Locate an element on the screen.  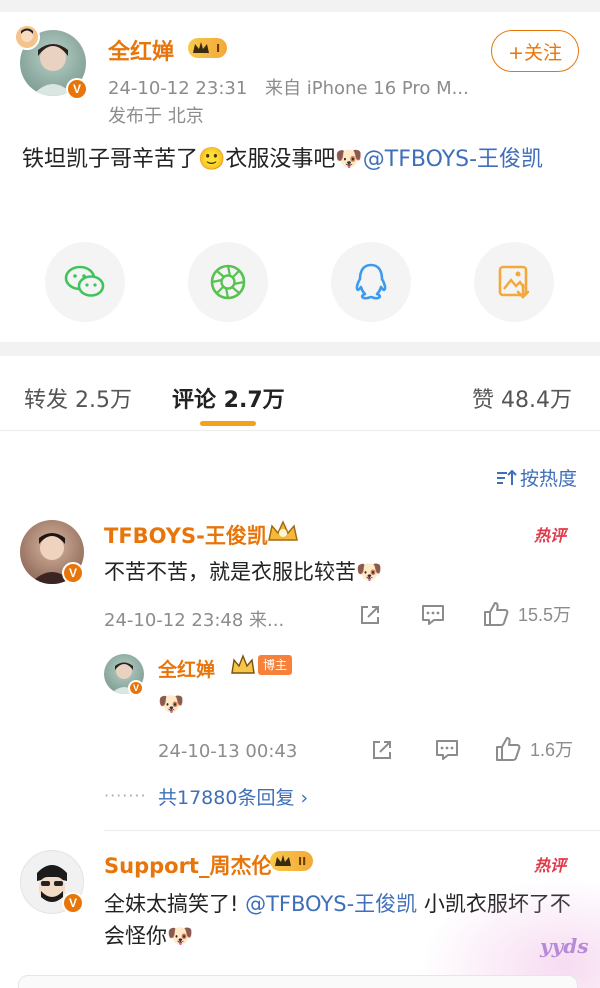
tab-like: 赞 48.4万 is located at coordinates (522, 398).